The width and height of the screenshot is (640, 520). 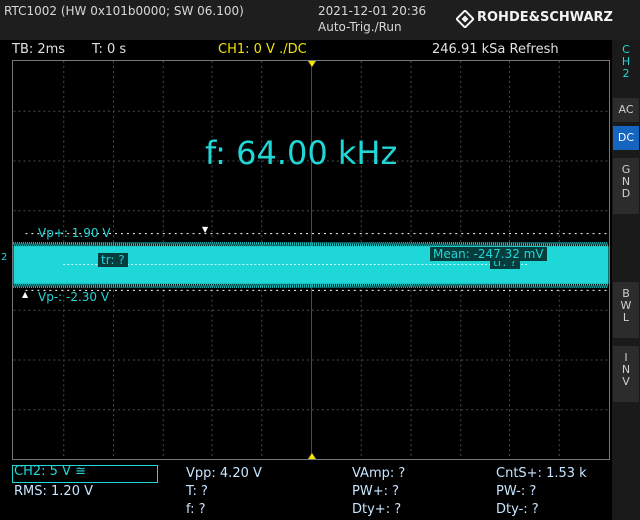 What do you see at coordinates (74, 297) in the screenshot?
I see `vp-minus-label: Vp-: -2.30 V` at bounding box center [74, 297].